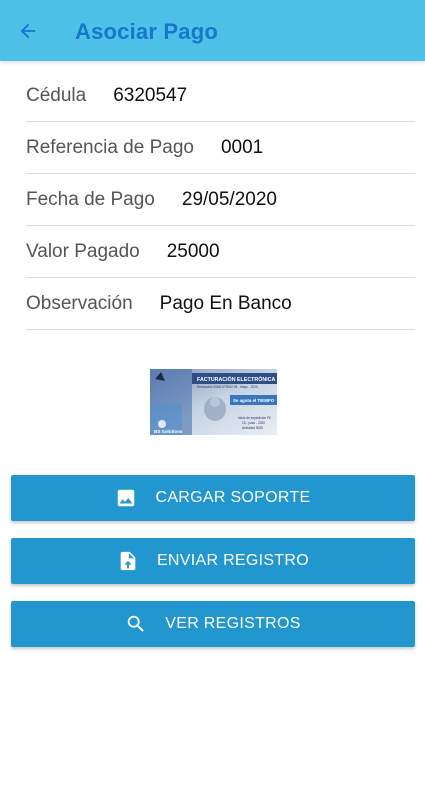 The image size is (425, 800). Describe the element at coordinates (168, 431) in the screenshot. I see `banner-brand: BS Solutions` at that location.